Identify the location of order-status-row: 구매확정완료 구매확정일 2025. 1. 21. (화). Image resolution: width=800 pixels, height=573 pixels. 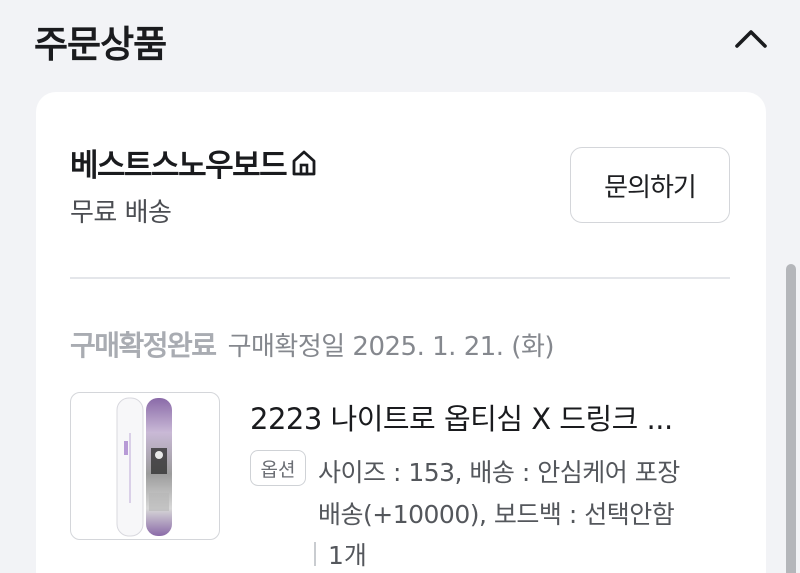
(312, 344).